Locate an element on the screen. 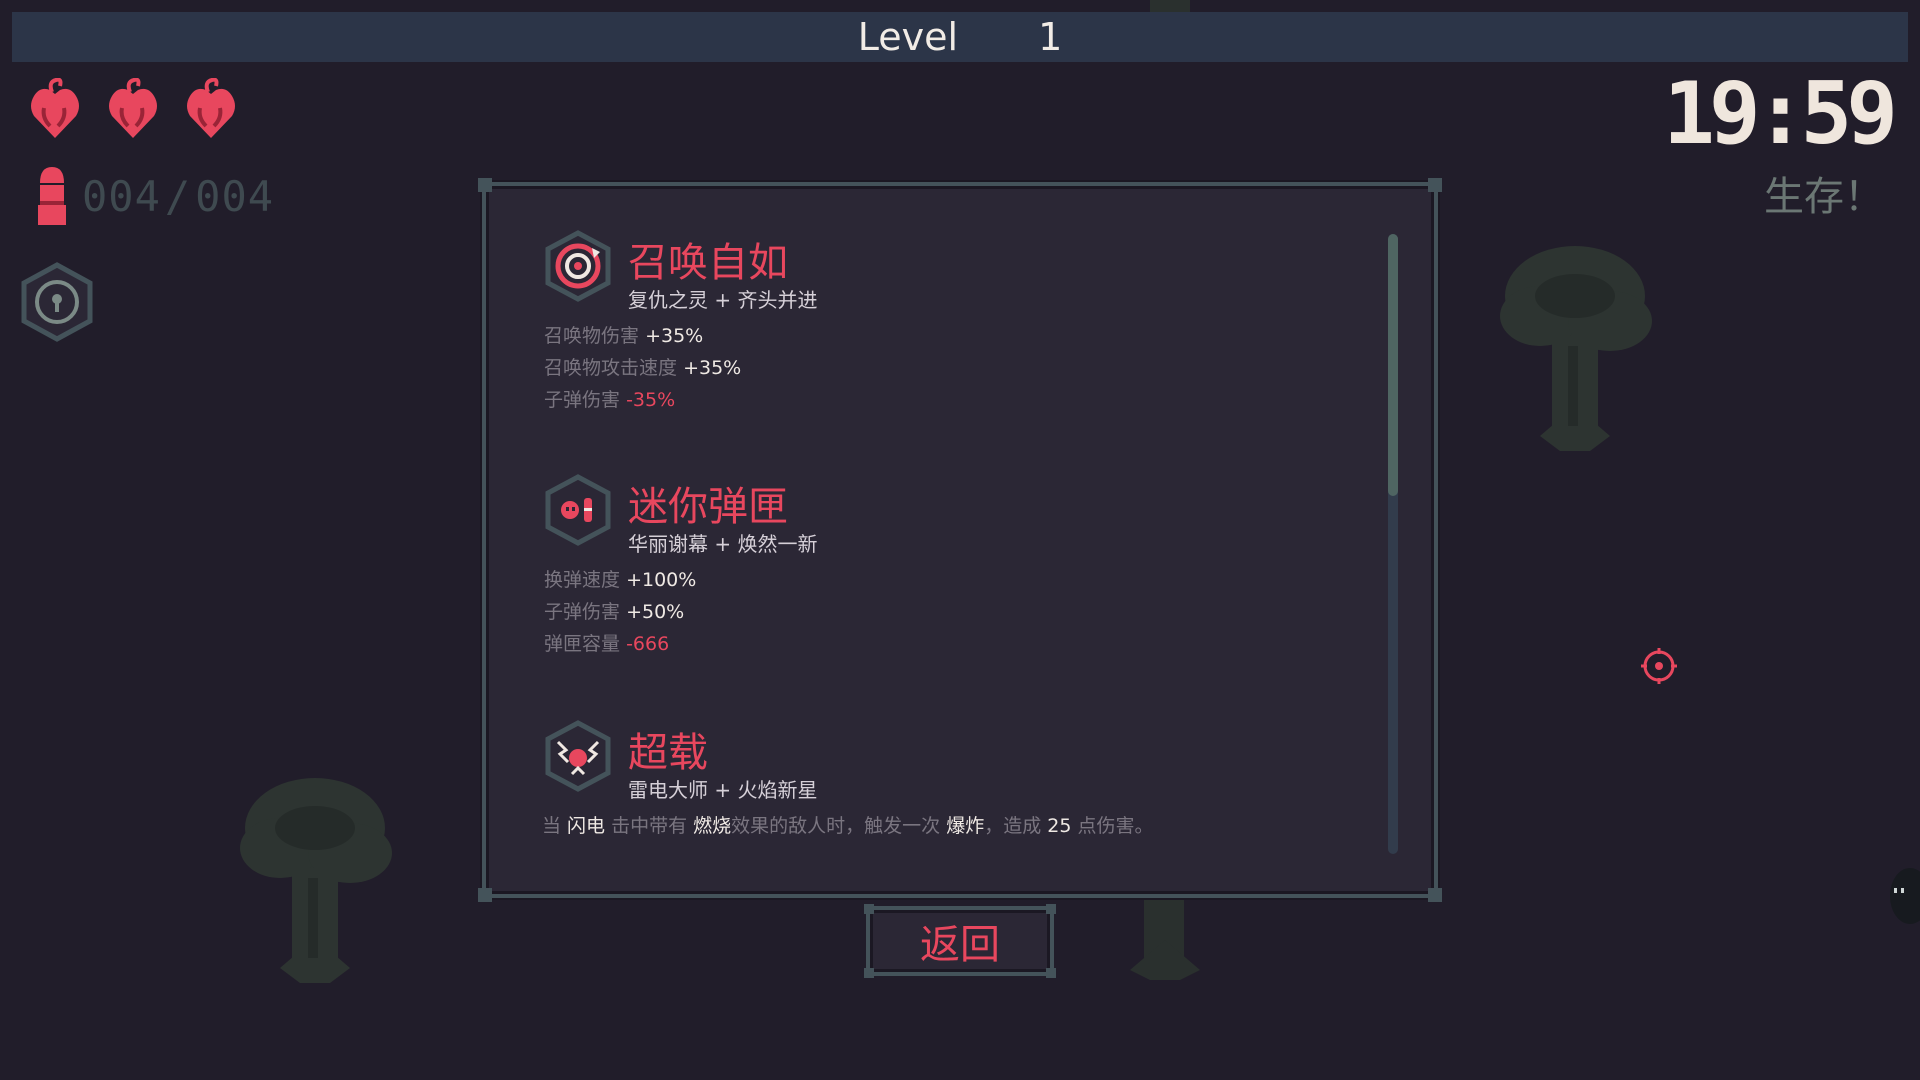  desc-text: 效果的敌人时，触发一次 is located at coordinates (839, 826).